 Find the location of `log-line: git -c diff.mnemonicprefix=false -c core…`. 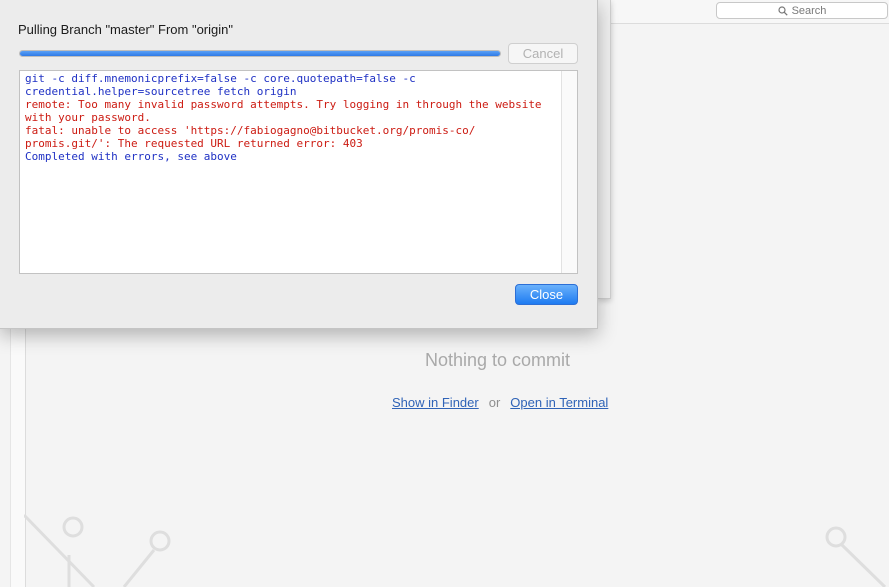

log-line: git -c diff.mnemonicprefix=false -c core… is located at coordinates (220, 78).